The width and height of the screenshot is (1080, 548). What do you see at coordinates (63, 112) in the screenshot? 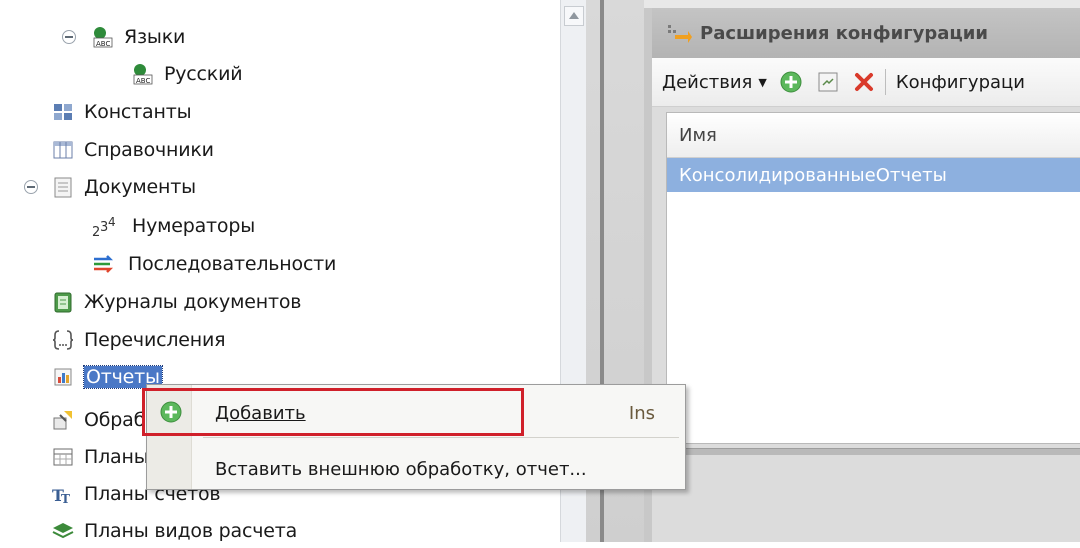
I see `constants-icon` at bounding box center [63, 112].